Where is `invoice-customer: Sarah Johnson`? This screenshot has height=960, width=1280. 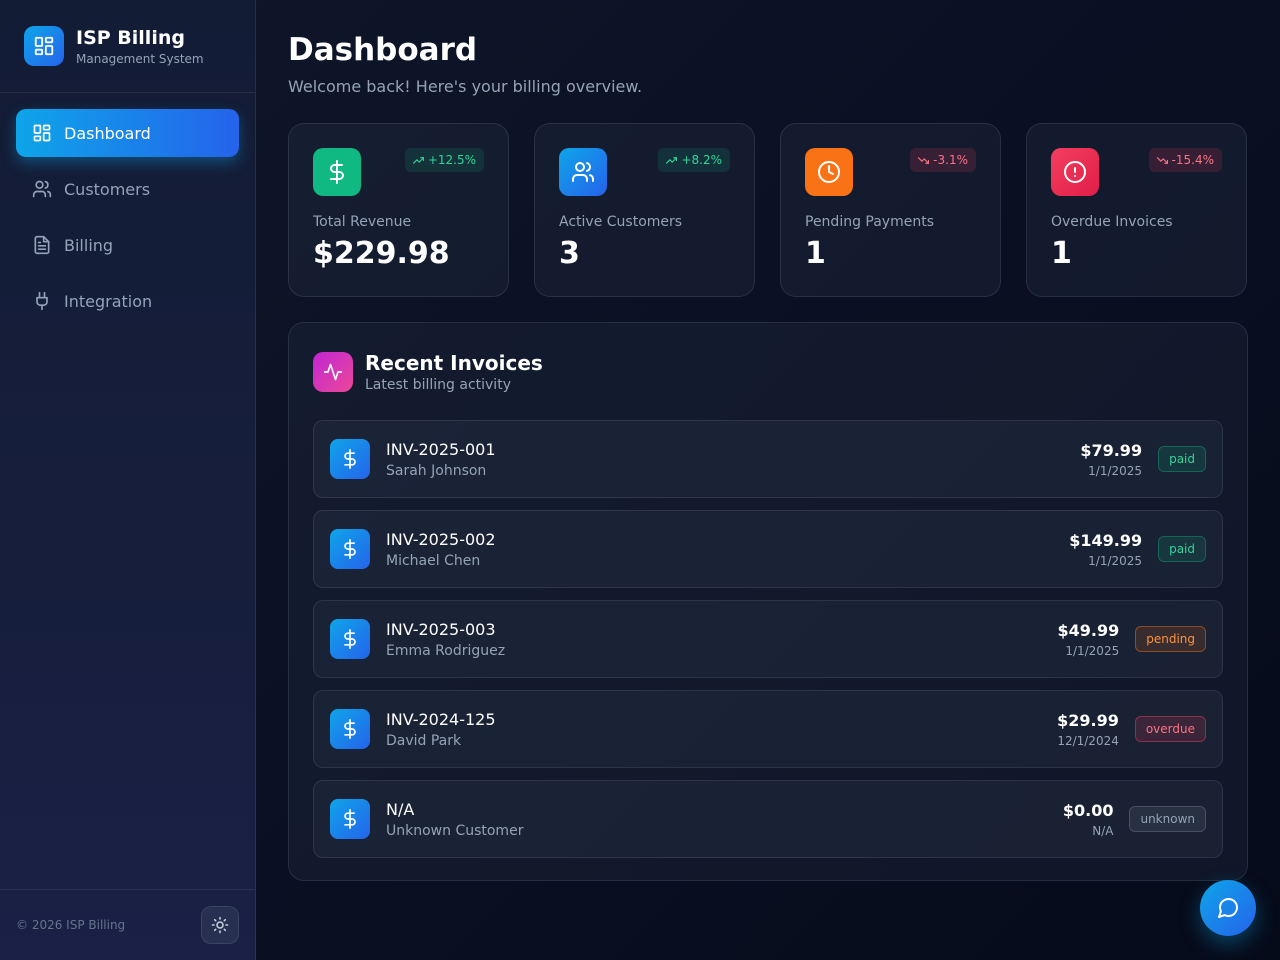
invoice-customer: Sarah Johnson is located at coordinates (436, 470).